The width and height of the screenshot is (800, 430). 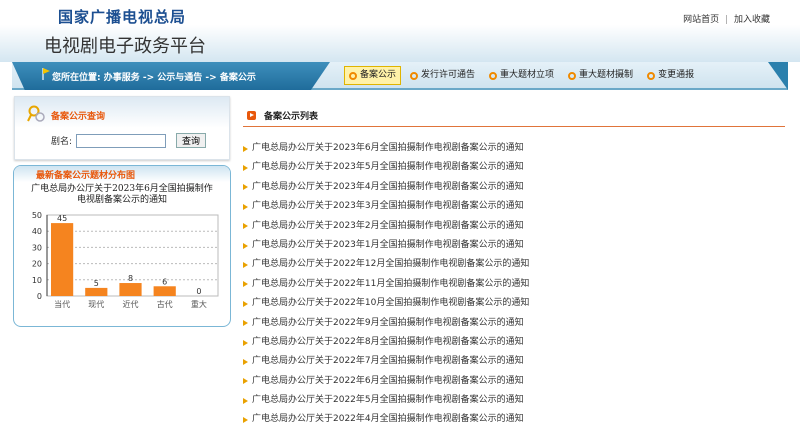 I want to click on tab-label: 发行许可通告, so click(x=448, y=75).